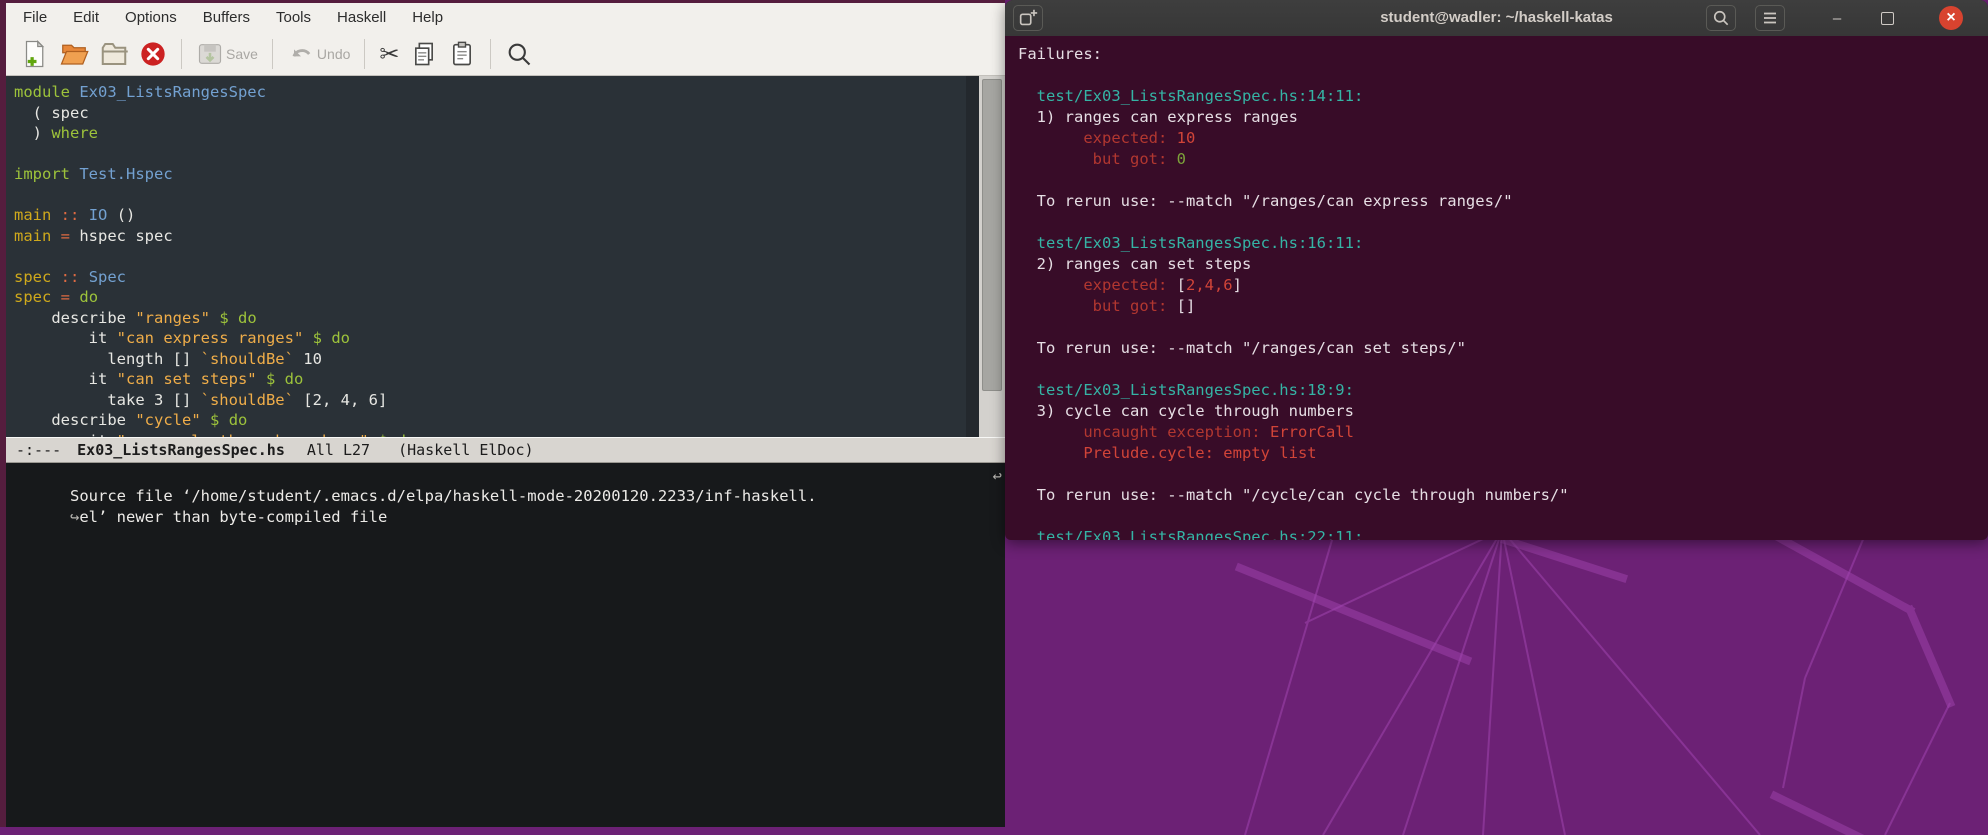 The height and width of the screenshot is (835, 1988). What do you see at coordinates (486, 236) in the screenshot?
I see `text-line: main = hspec spec` at bounding box center [486, 236].